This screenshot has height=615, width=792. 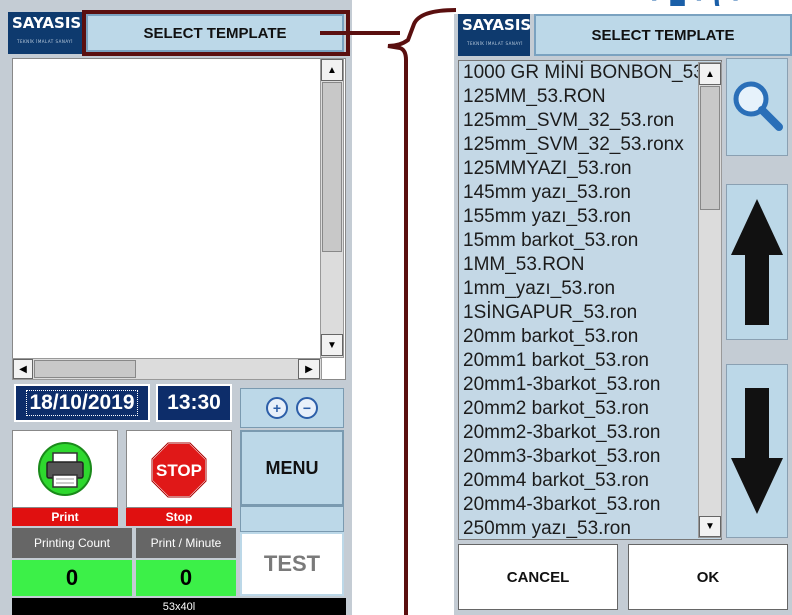 What do you see at coordinates (307, 408) in the screenshot?
I see `zoom-out-icon: −` at bounding box center [307, 408].